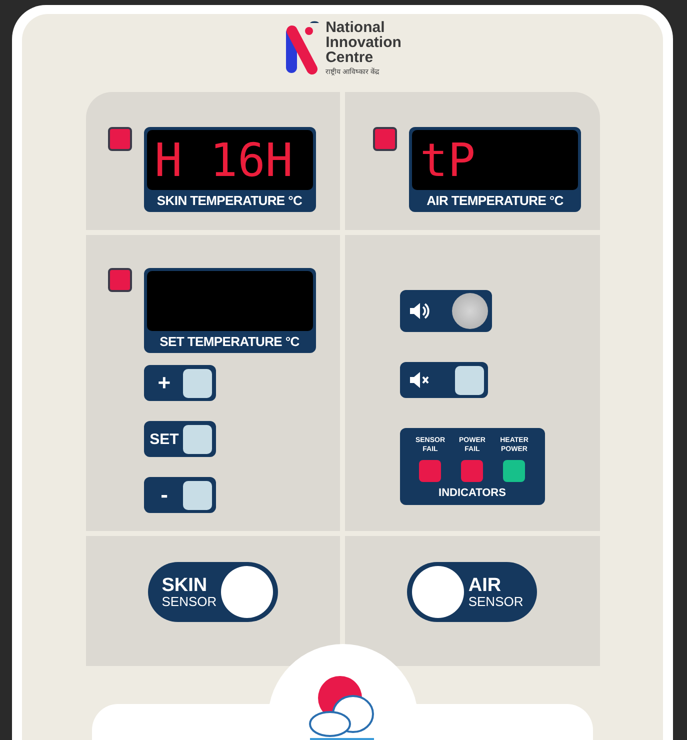 The width and height of the screenshot is (687, 740). Describe the element at coordinates (229, 342) in the screenshot. I see `display-label: SET TEMPERATURE °C` at that location.